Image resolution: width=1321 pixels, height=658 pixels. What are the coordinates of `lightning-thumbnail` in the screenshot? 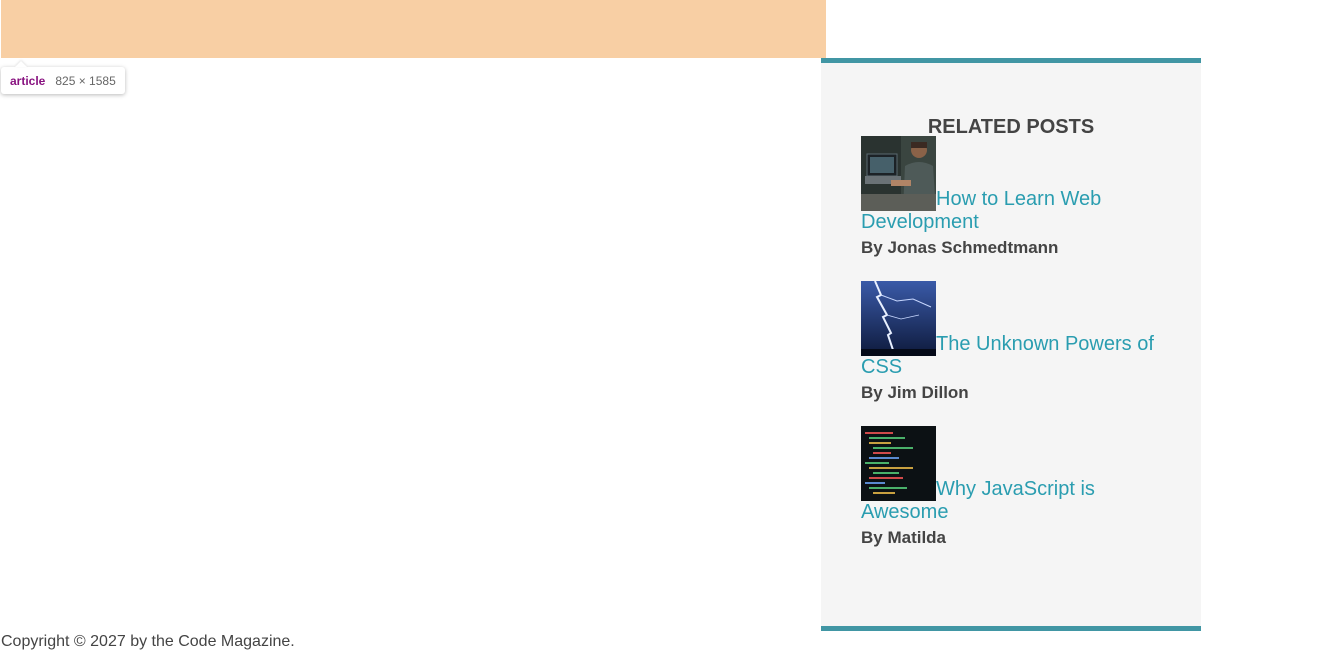 It's located at (898, 318).